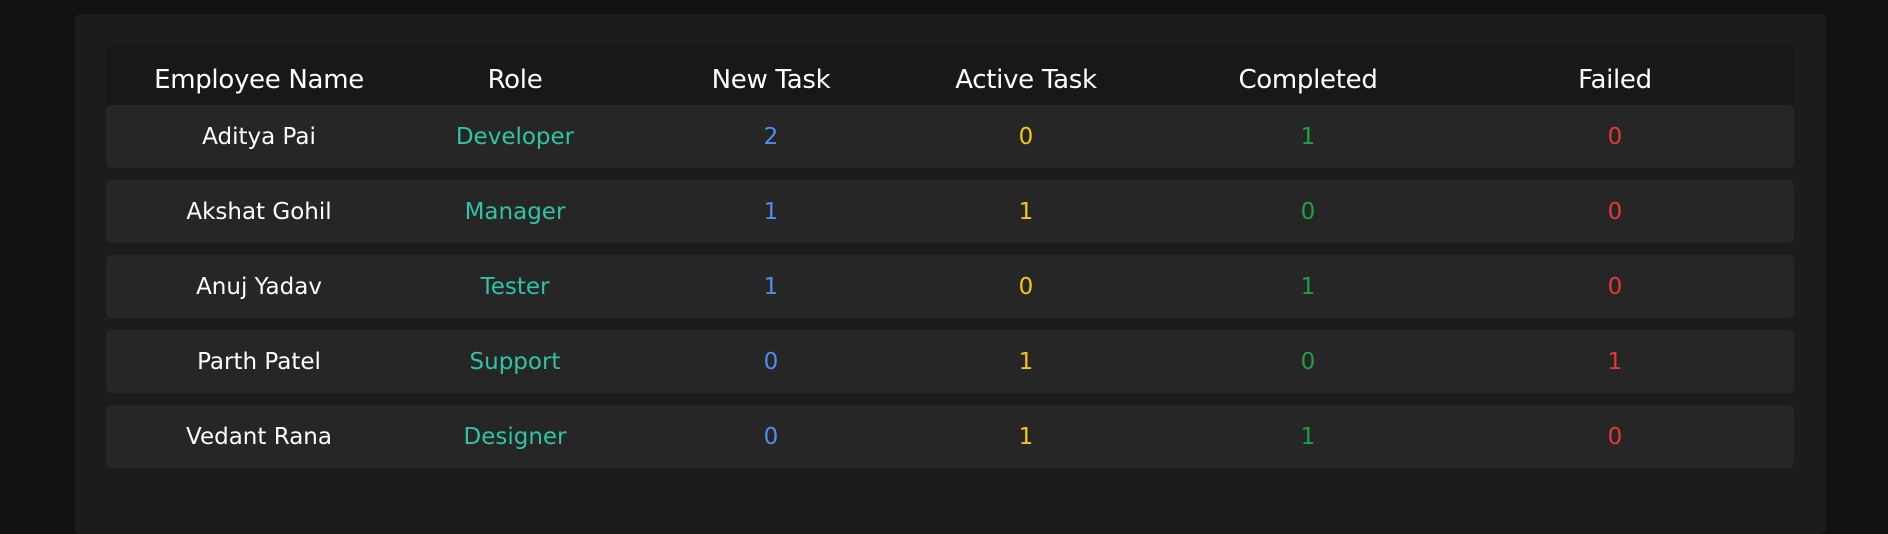 Image resolution: width=1888 pixels, height=534 pixels. Describe the element at coordinates (1615, 361) in the screenshot. I see `failed-count: 1` at that location.